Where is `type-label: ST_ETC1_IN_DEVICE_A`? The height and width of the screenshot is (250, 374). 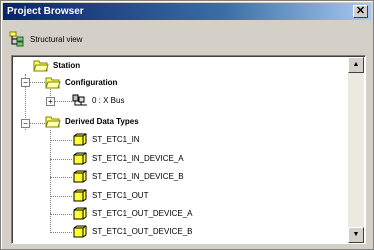
type-label: ST_ETC1_IN_DEVICE_A is located at coordinates (138, 158).